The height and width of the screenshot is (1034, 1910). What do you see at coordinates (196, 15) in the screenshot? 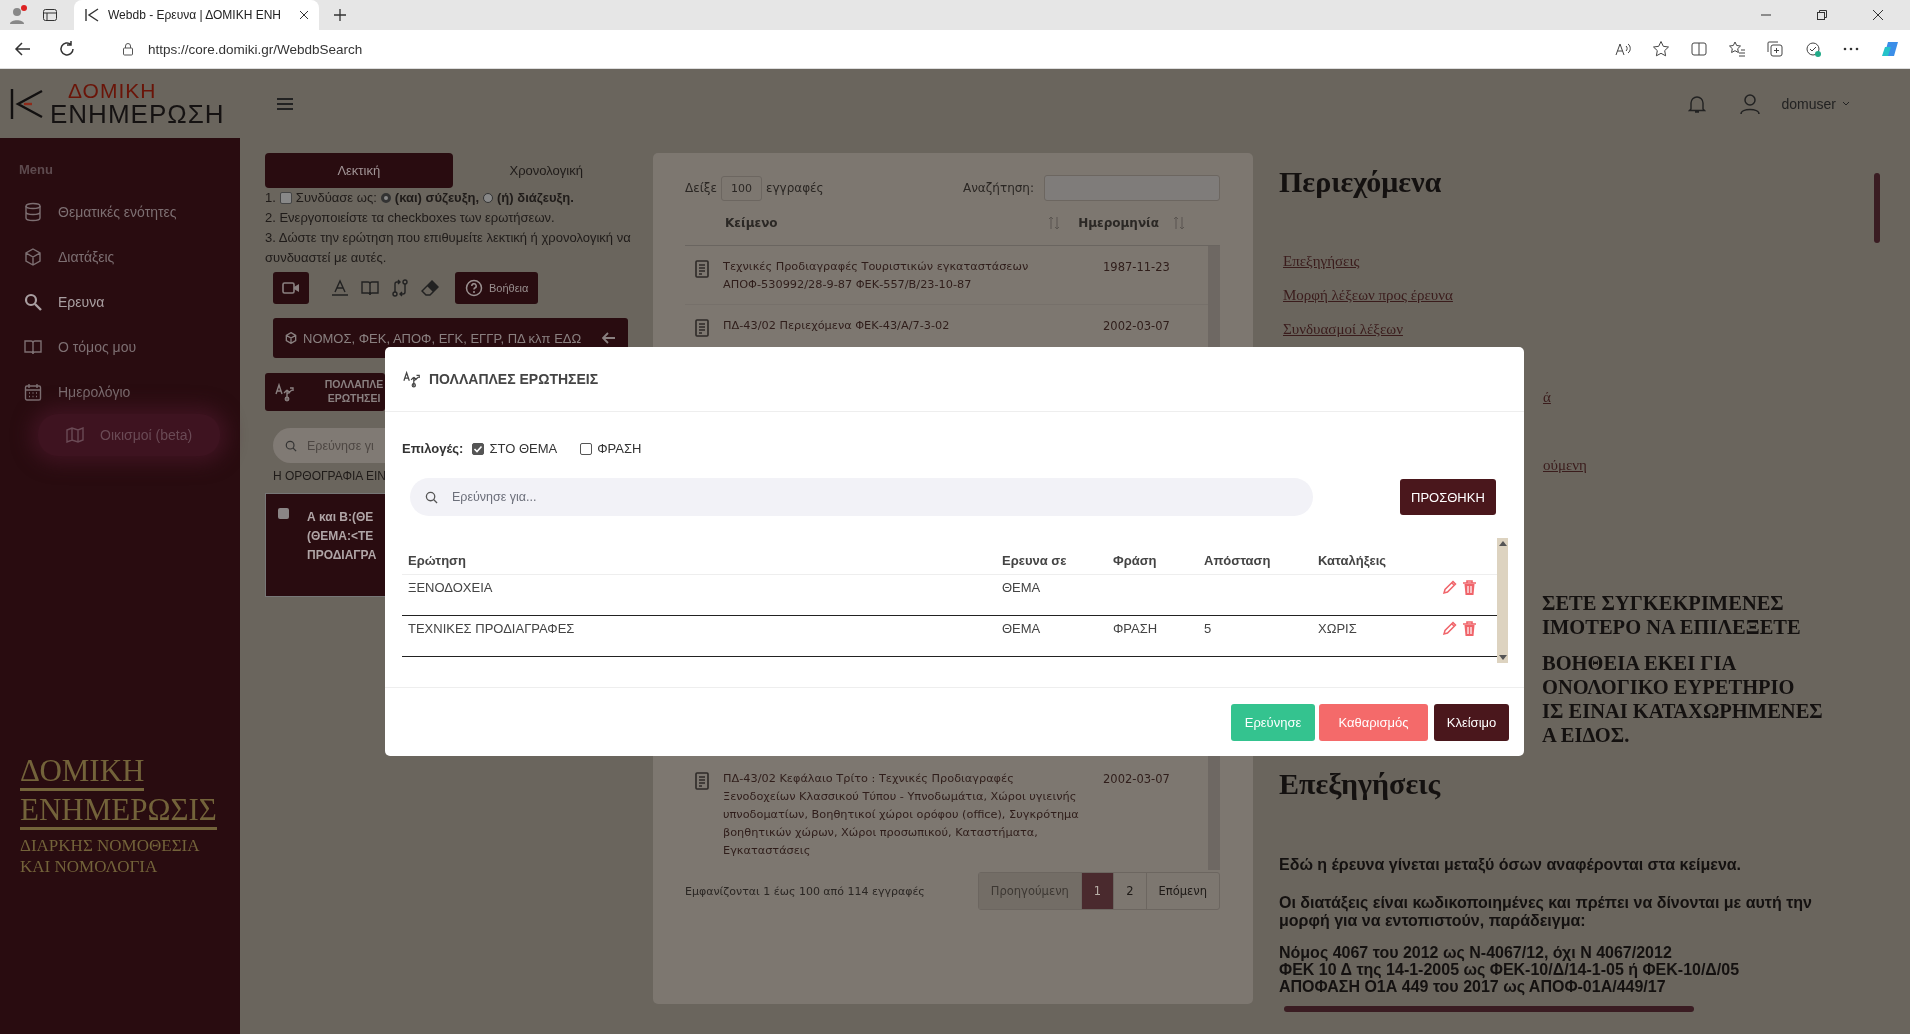
I see `browser-tab: Webdb - Ερευνα | ΔΟΜΙΚΗ ΕΝΗ` at bounding box center [196, 15].